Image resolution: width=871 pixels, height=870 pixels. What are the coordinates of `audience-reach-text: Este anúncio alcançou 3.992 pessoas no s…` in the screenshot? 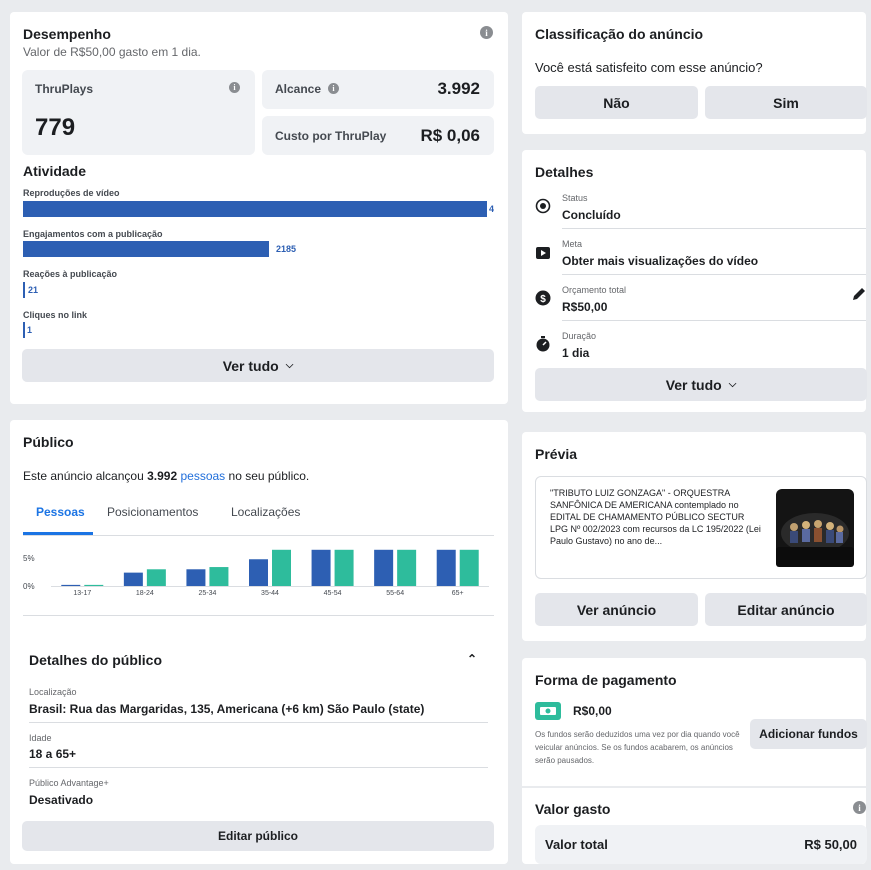 It's located at (166, 476).